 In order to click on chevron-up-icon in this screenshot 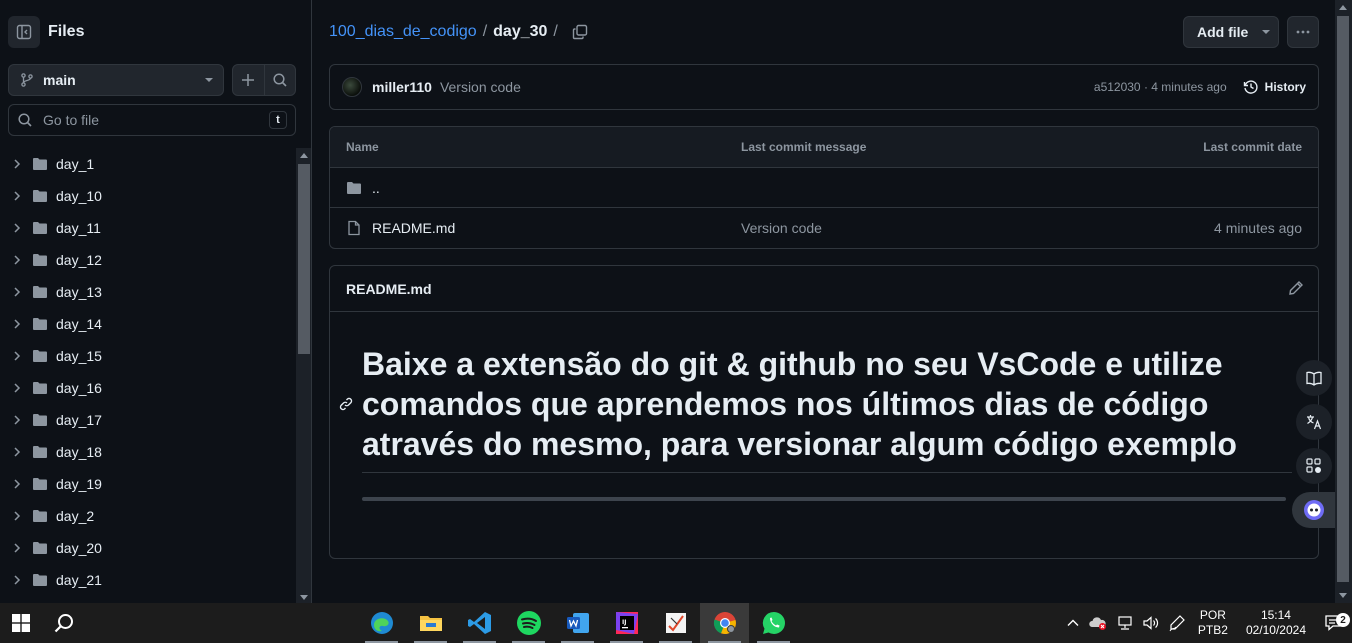, I will do `click(1073, 622)`.